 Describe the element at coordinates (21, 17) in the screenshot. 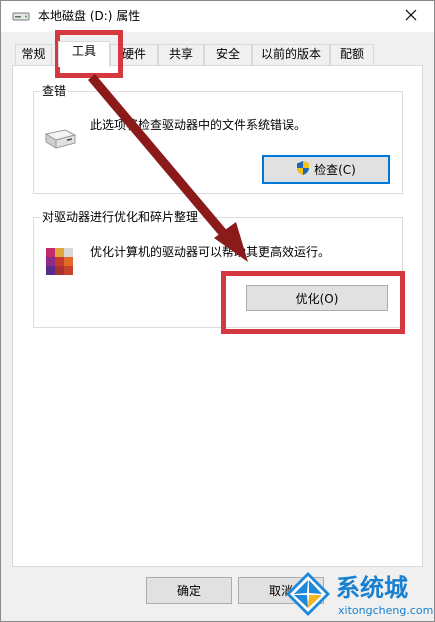

I see `drive-title-icon` at that location.